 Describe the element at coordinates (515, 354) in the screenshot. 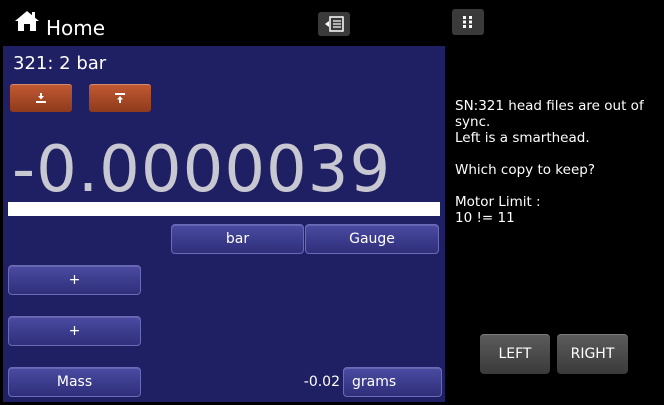

I see `keep-left-button: LEFT` at that location.